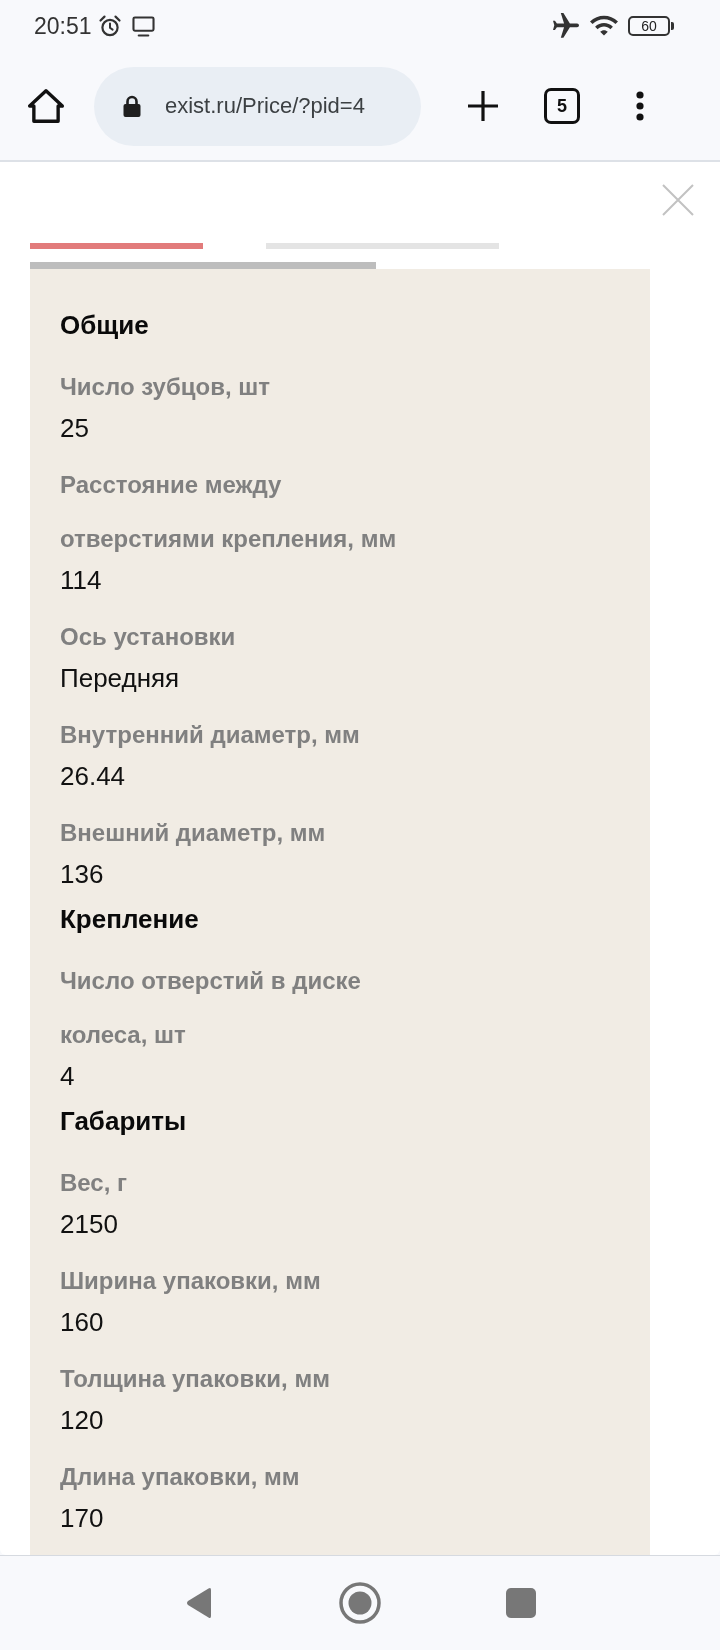 The width and height of the screenshot is (720, 1650). I want to click on field-label: Ширина упаковки, мм, so click(191, 1281).